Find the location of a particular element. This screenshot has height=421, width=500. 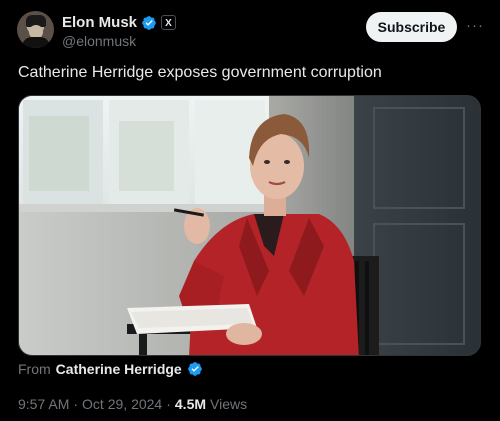

post-time: 9:57 AM is located at coordinates (43, 404).